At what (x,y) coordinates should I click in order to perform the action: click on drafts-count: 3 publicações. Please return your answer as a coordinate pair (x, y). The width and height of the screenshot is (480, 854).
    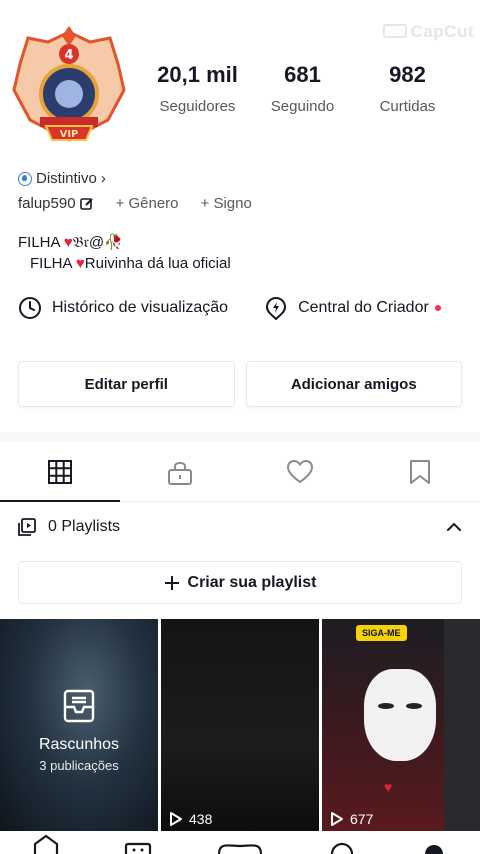
    Looking at the image, I should click on (79, 765).